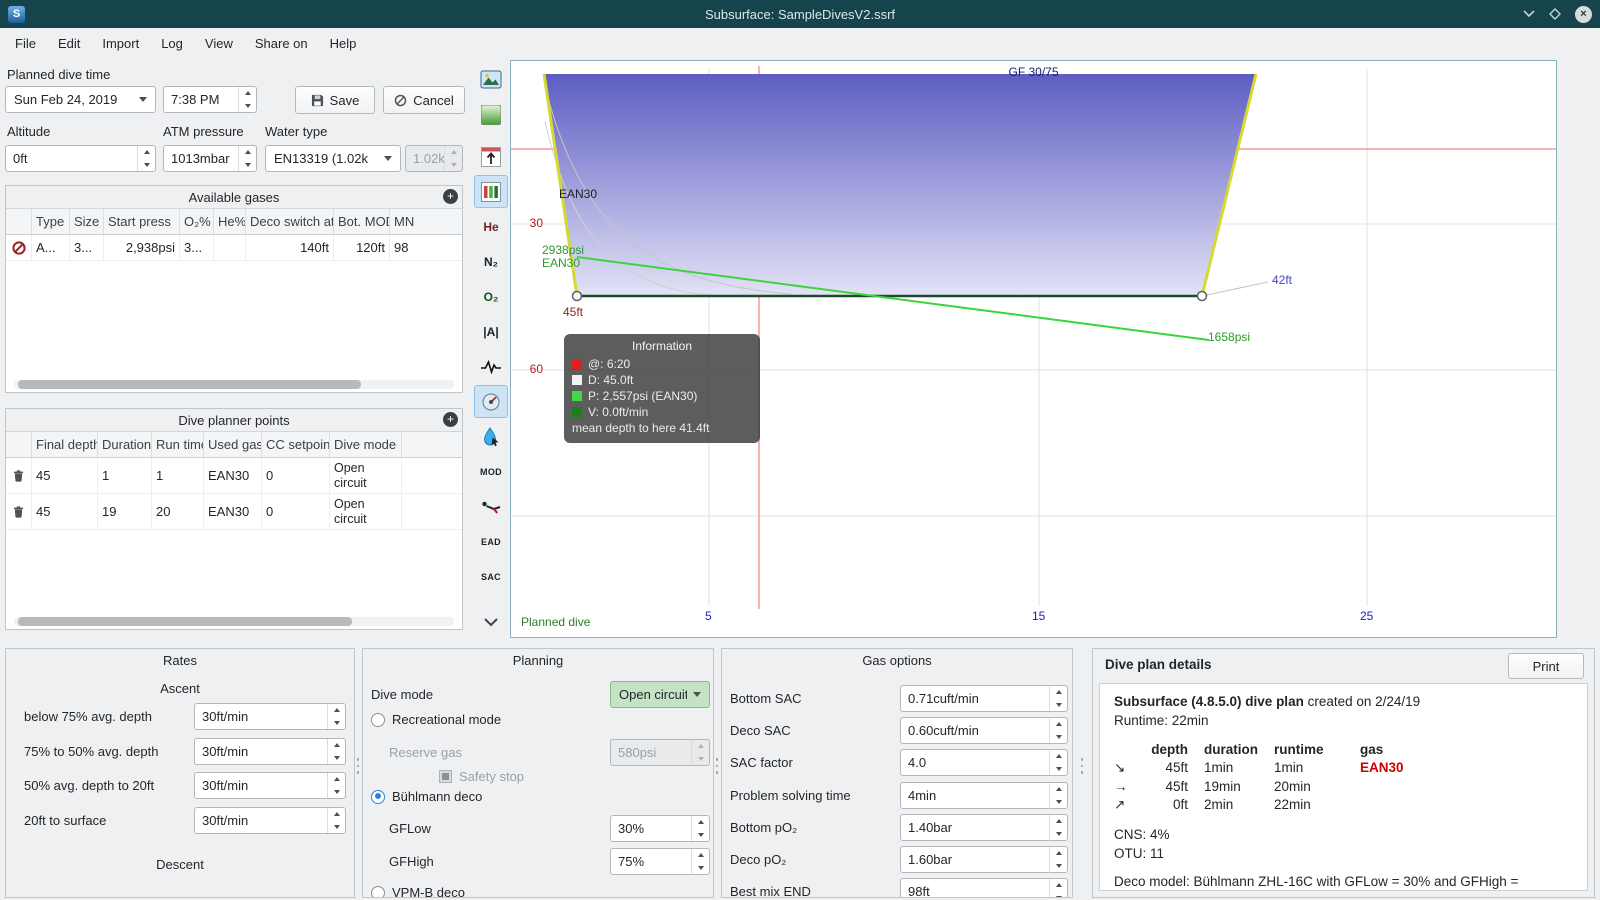 The height and width of the screenshot is (900, 1600). What do you see at coordinates (362, 222) in the screenshot?
I see `gases-header-bot-mod: Bot. MOD` at bounding box center [362, 222].